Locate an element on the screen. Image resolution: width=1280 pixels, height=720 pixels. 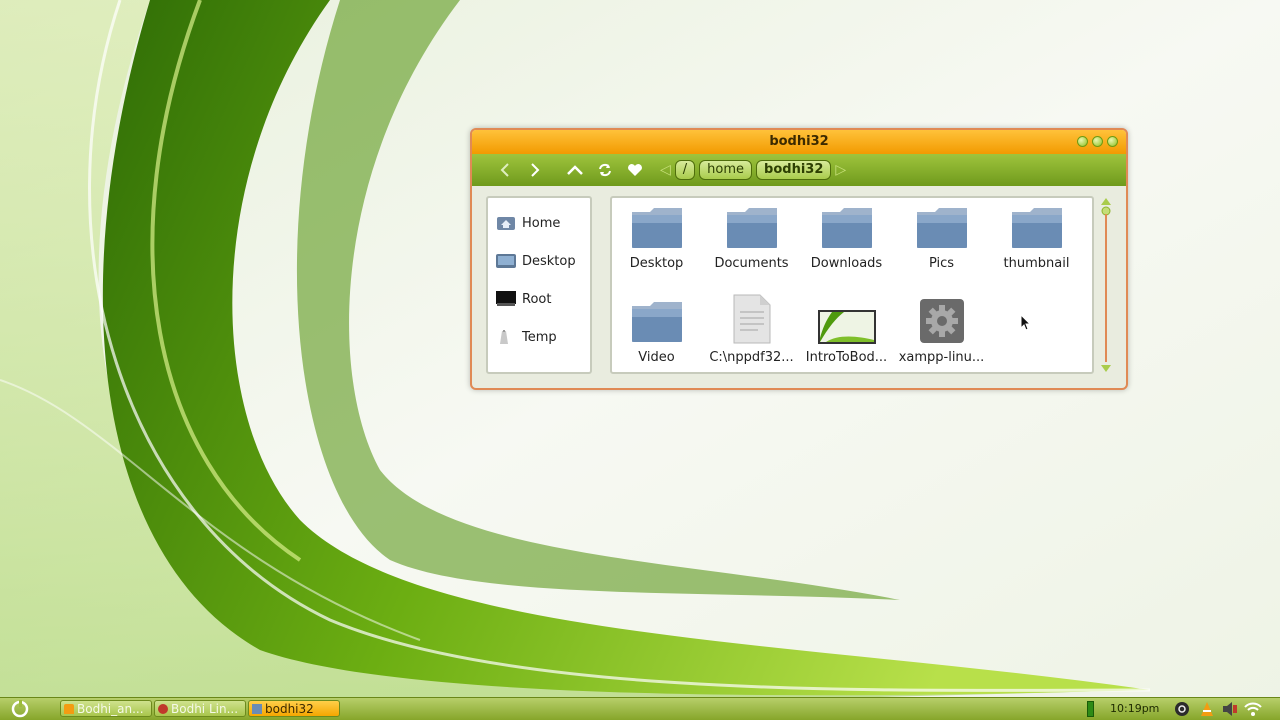
file-item-downloads: Downloads is located at coordinates (846, 237).